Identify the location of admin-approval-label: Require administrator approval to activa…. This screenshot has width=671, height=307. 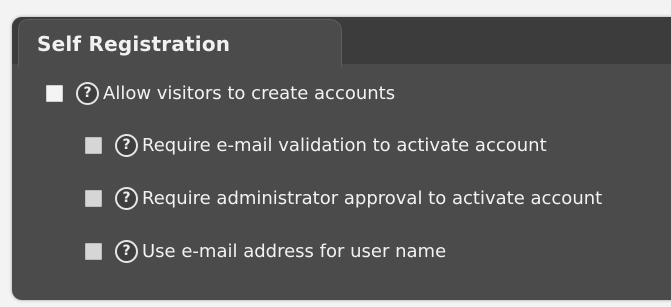
(372, 198).